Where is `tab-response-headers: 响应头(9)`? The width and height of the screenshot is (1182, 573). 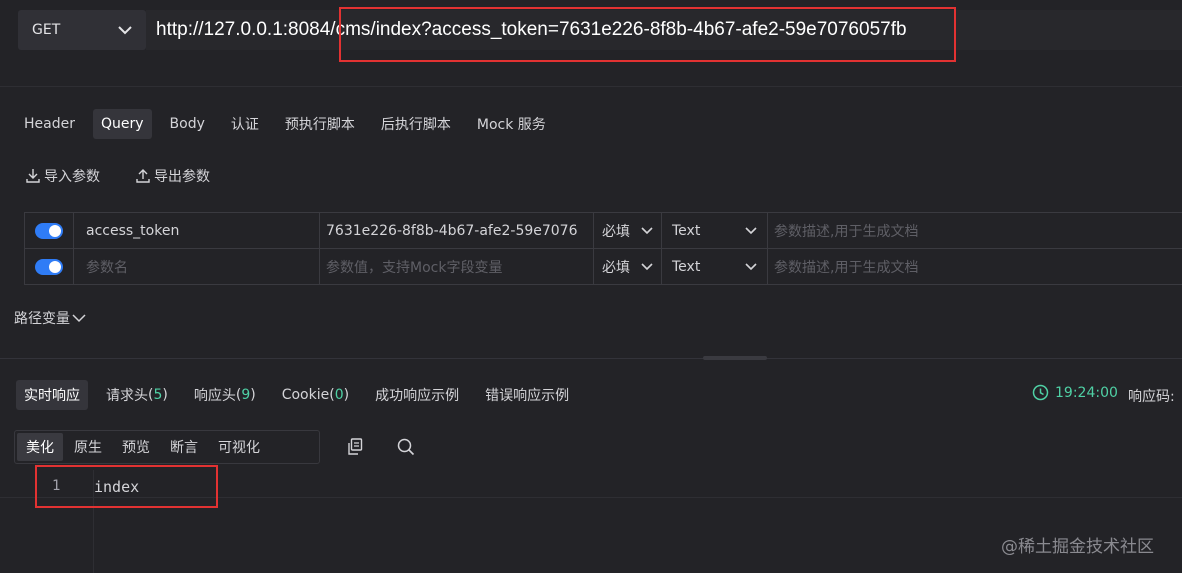
tab-response-headers: 响应头(9) is located at coordinates (225, 395).